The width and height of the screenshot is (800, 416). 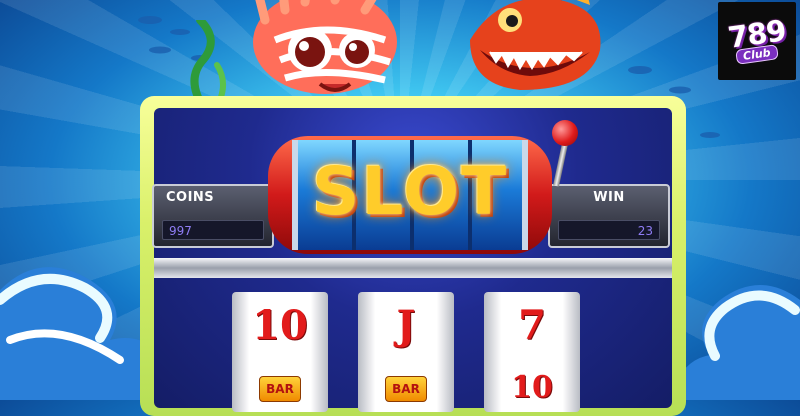 What do you see at coordinates (406, 352) in the screenshot?
I see `reel: J BAR` at bounding box center [406, 352].